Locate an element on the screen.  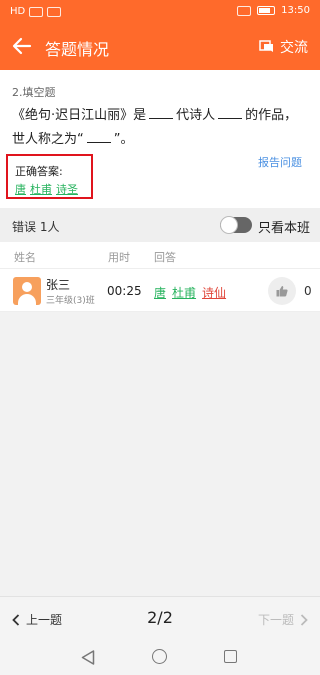
chevron-right-icon is located at coordinates (304, 619).